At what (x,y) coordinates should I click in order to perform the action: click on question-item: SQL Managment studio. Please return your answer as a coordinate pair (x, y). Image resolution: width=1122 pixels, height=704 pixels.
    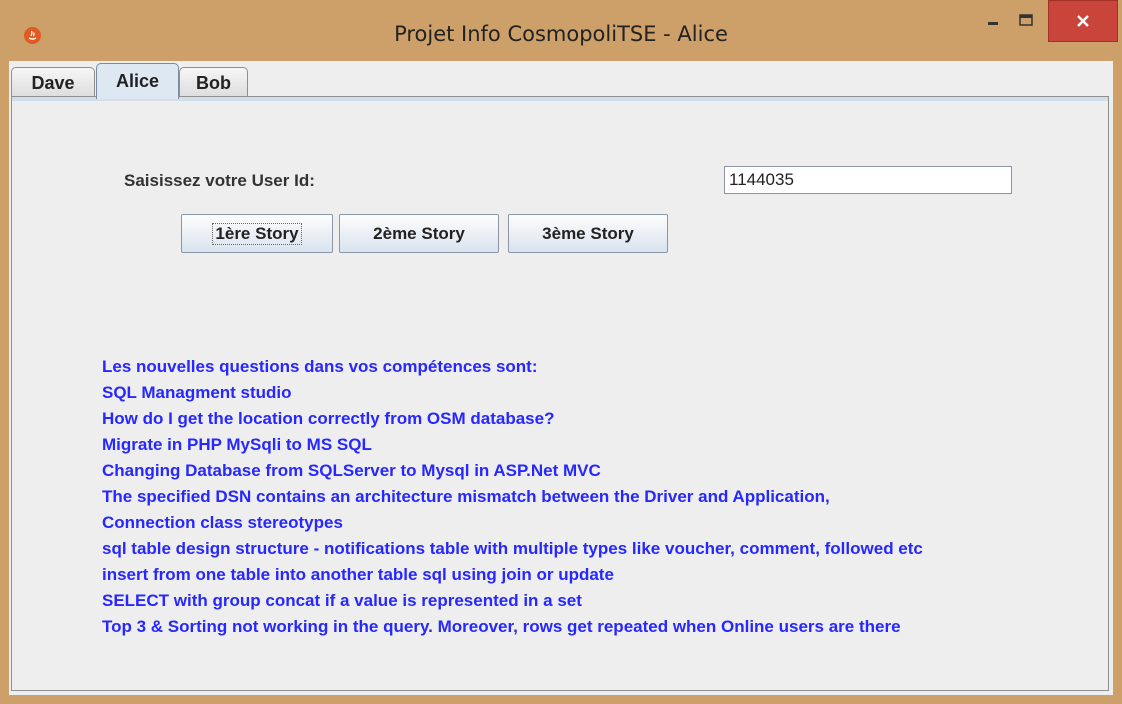
    Looking at the image, I should click on (197, 392).